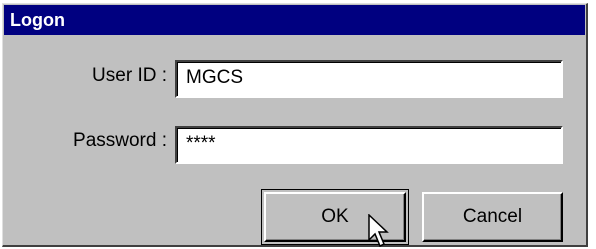  Describe the element at coordinates (201, 143) in the screenshot. I see `password-value: ****` at that location.